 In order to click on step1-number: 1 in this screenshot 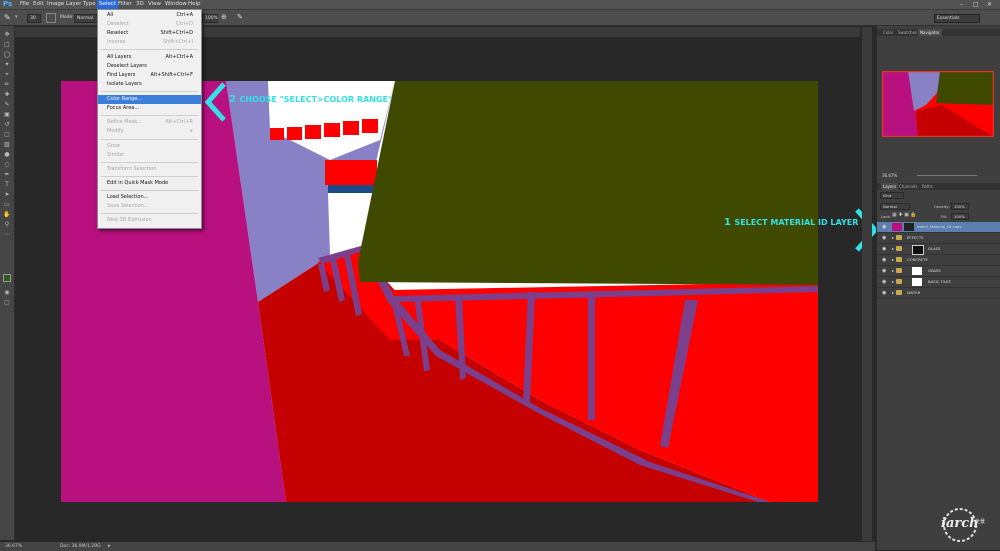, I will do `click(727, 222)`.